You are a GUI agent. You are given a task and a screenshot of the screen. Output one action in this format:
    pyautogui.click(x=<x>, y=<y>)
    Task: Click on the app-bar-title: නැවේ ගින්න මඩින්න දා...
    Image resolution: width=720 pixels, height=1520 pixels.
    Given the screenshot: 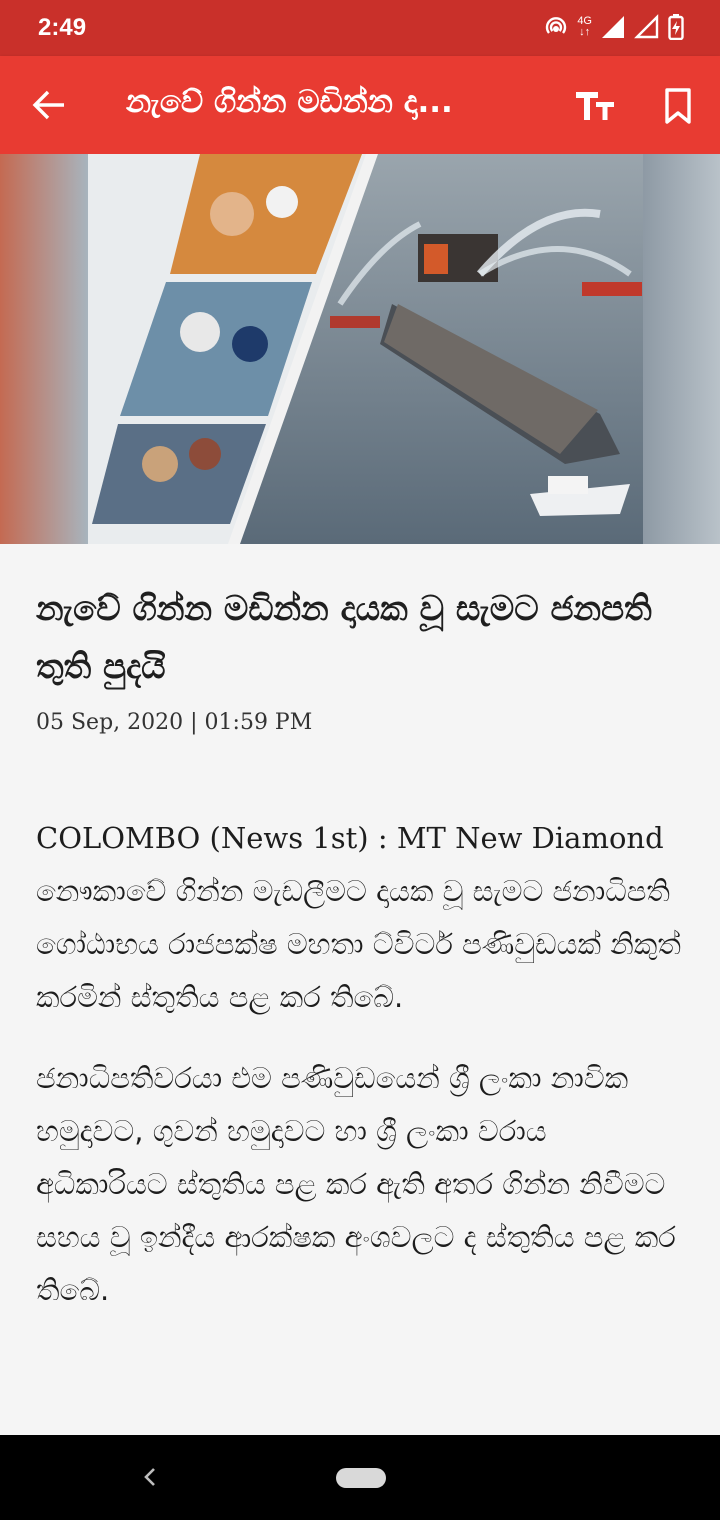 What is the action you would take?
    pyautogui.click(x=289, y=102)
    